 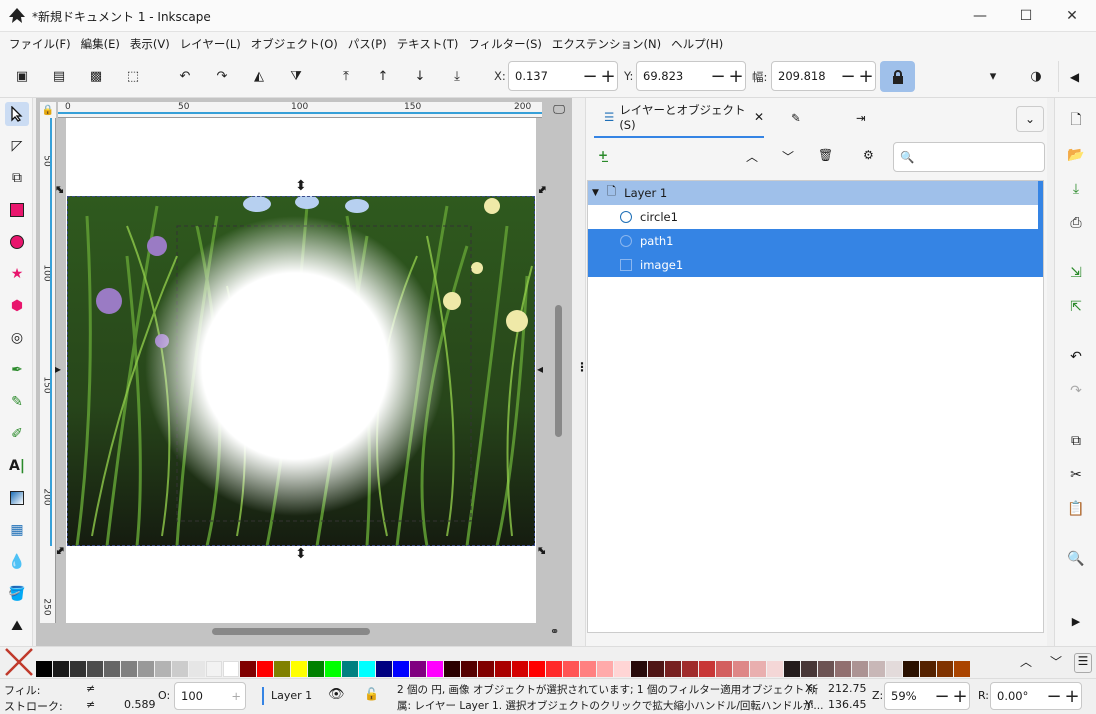 What do you see at coordinates (96, 76) in the screenshot?
I see `select-same-icon: ▩` at bounding box center [96, 76].